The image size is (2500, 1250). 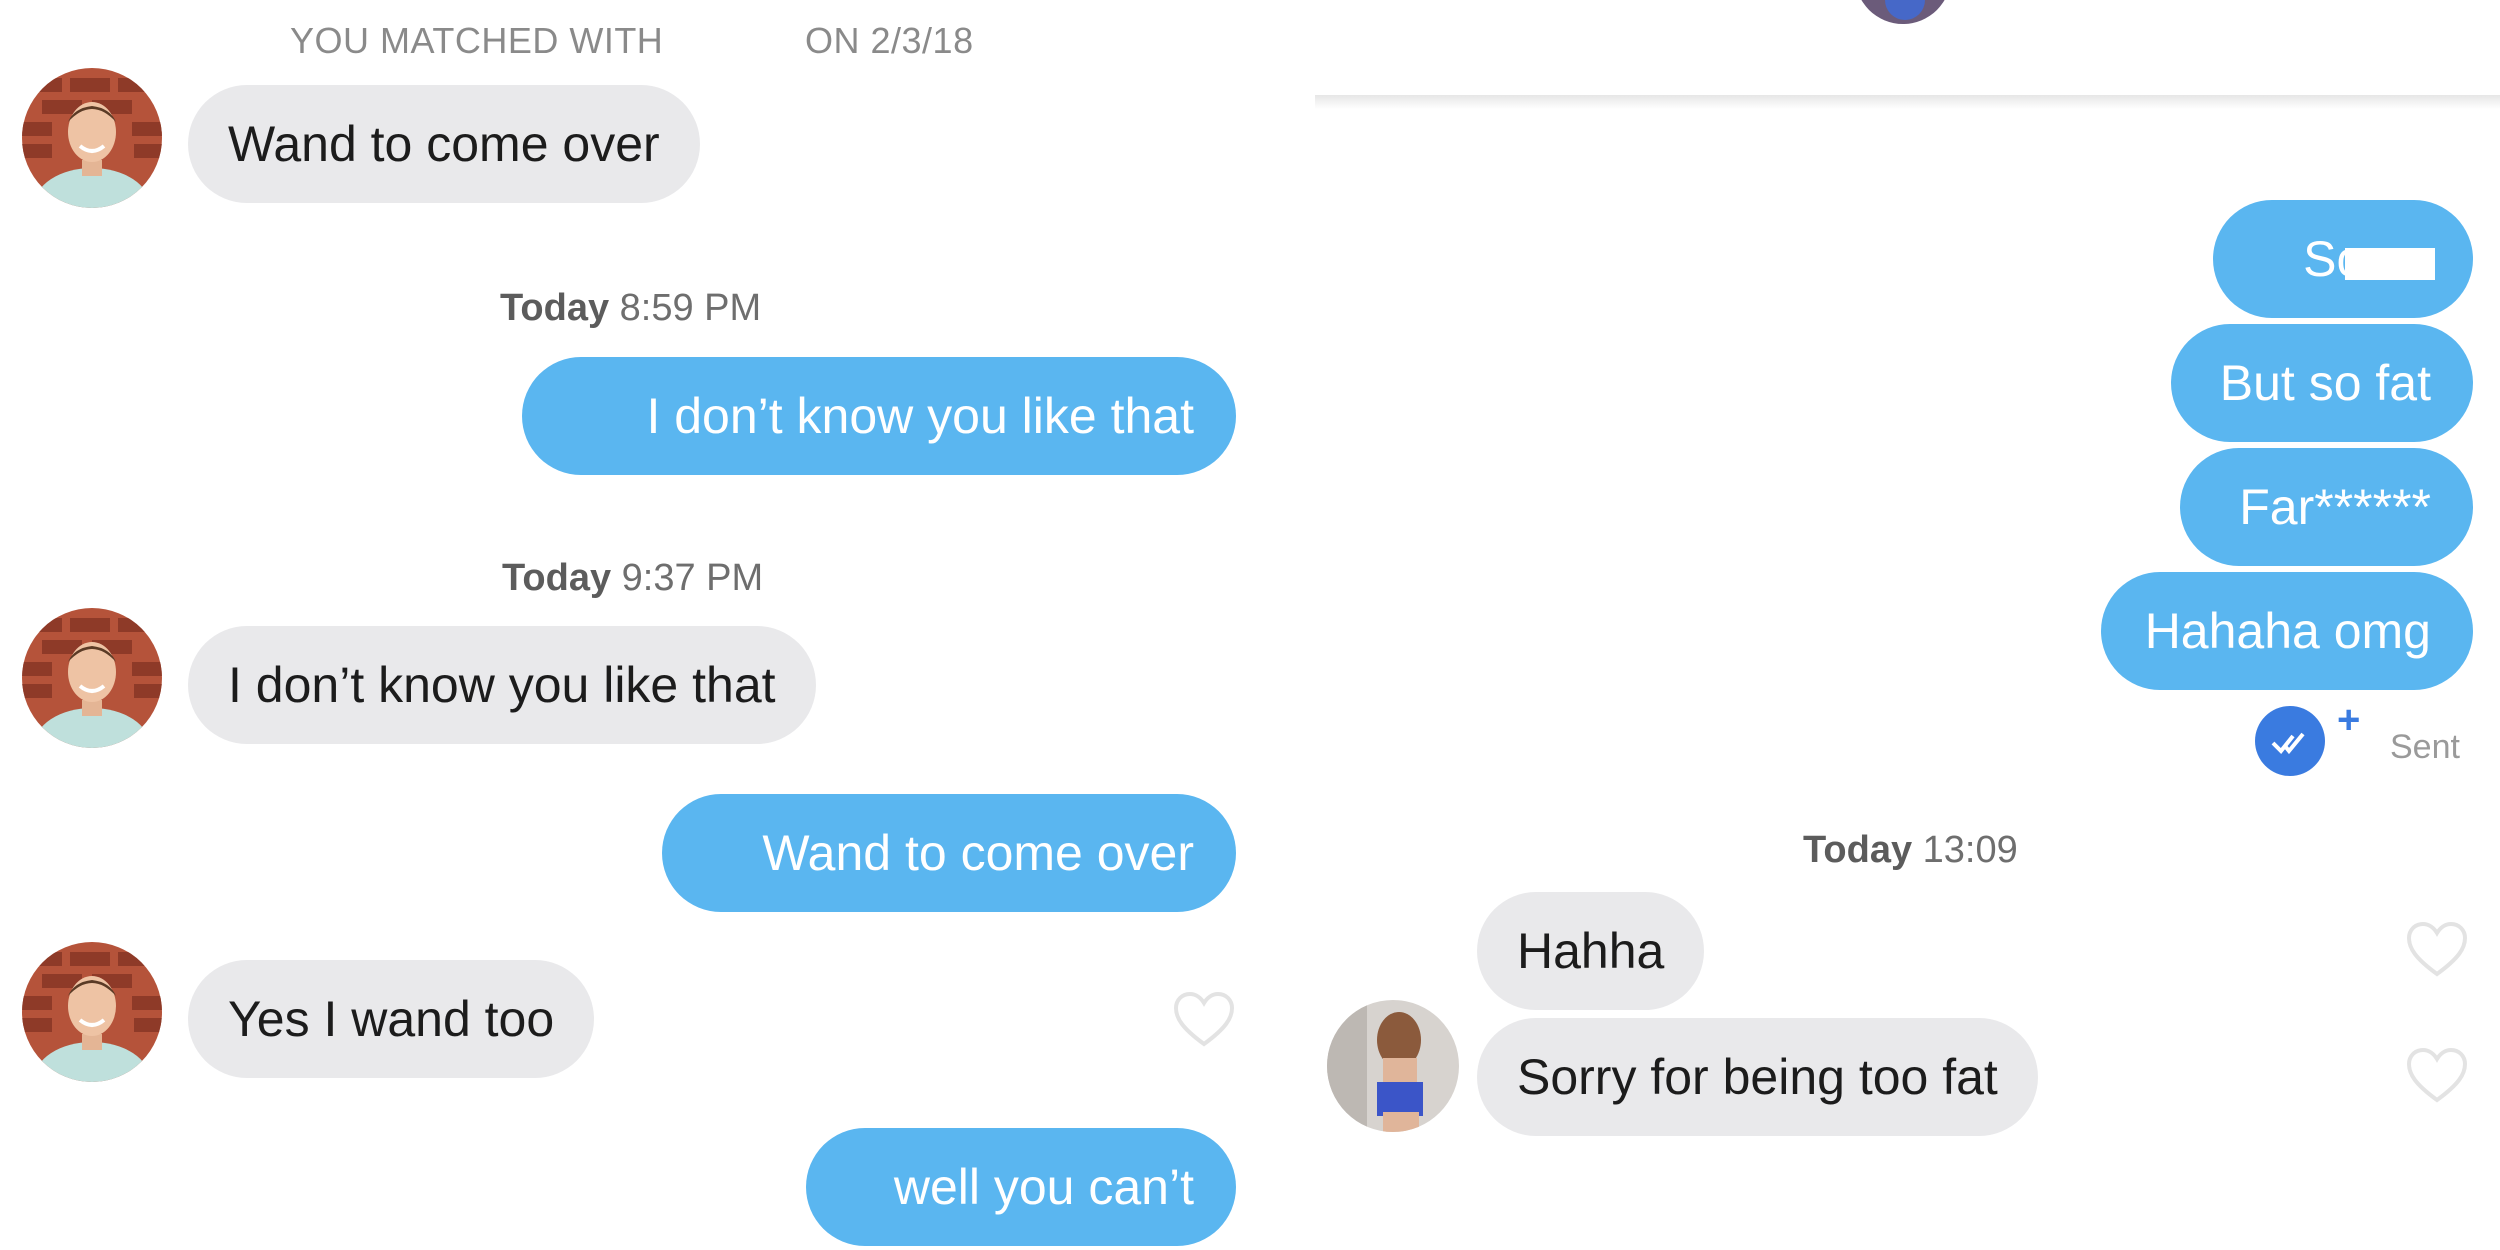 What do you see at coordinates (1757, 1077) in the screenshot?
I see `incoming-message: Sorry for being too fat` at bounding box center [1757, 1077].